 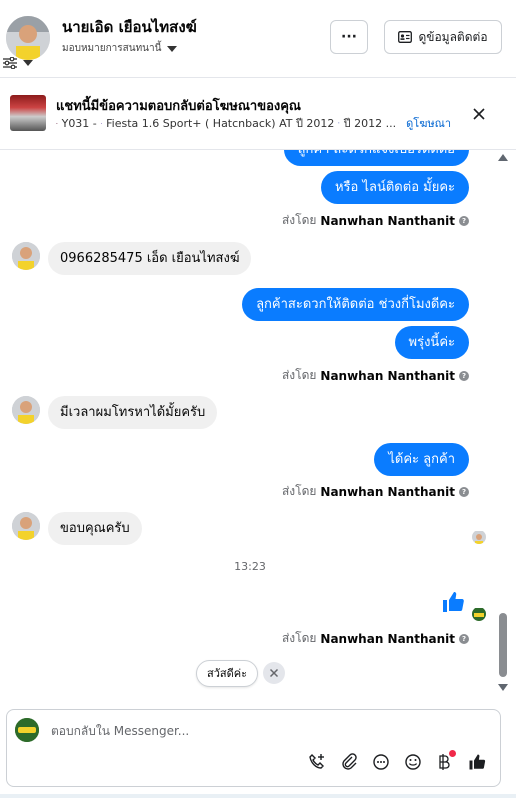 I want to click on filter-dropdown, so click(x=18, y=63).